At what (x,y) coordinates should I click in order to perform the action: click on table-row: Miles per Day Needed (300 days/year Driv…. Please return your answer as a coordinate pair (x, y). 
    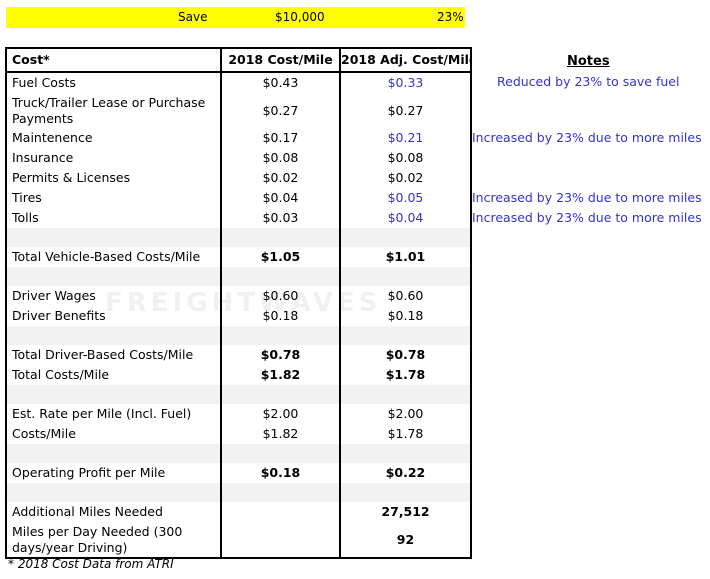
    Looking at the image, I should click on (238, 540).